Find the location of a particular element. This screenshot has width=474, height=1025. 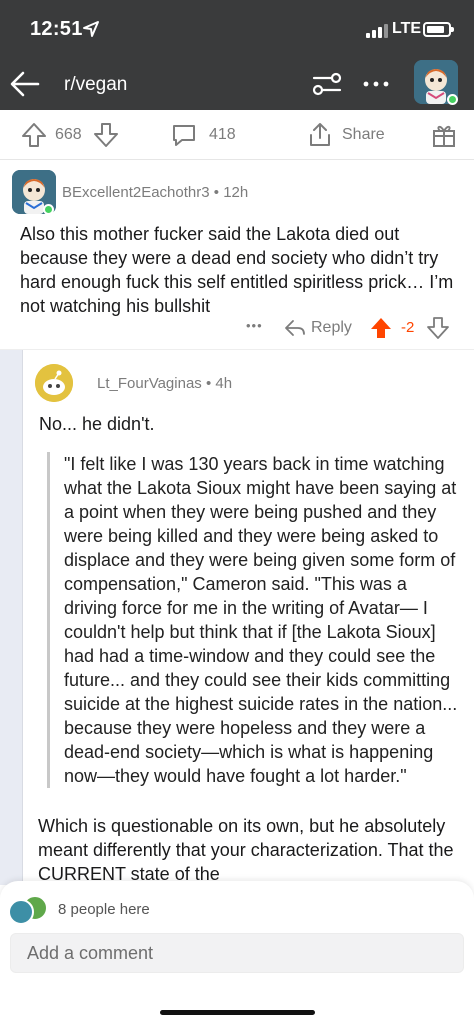

comments-count: 418 is located at coordinates (222, 134).